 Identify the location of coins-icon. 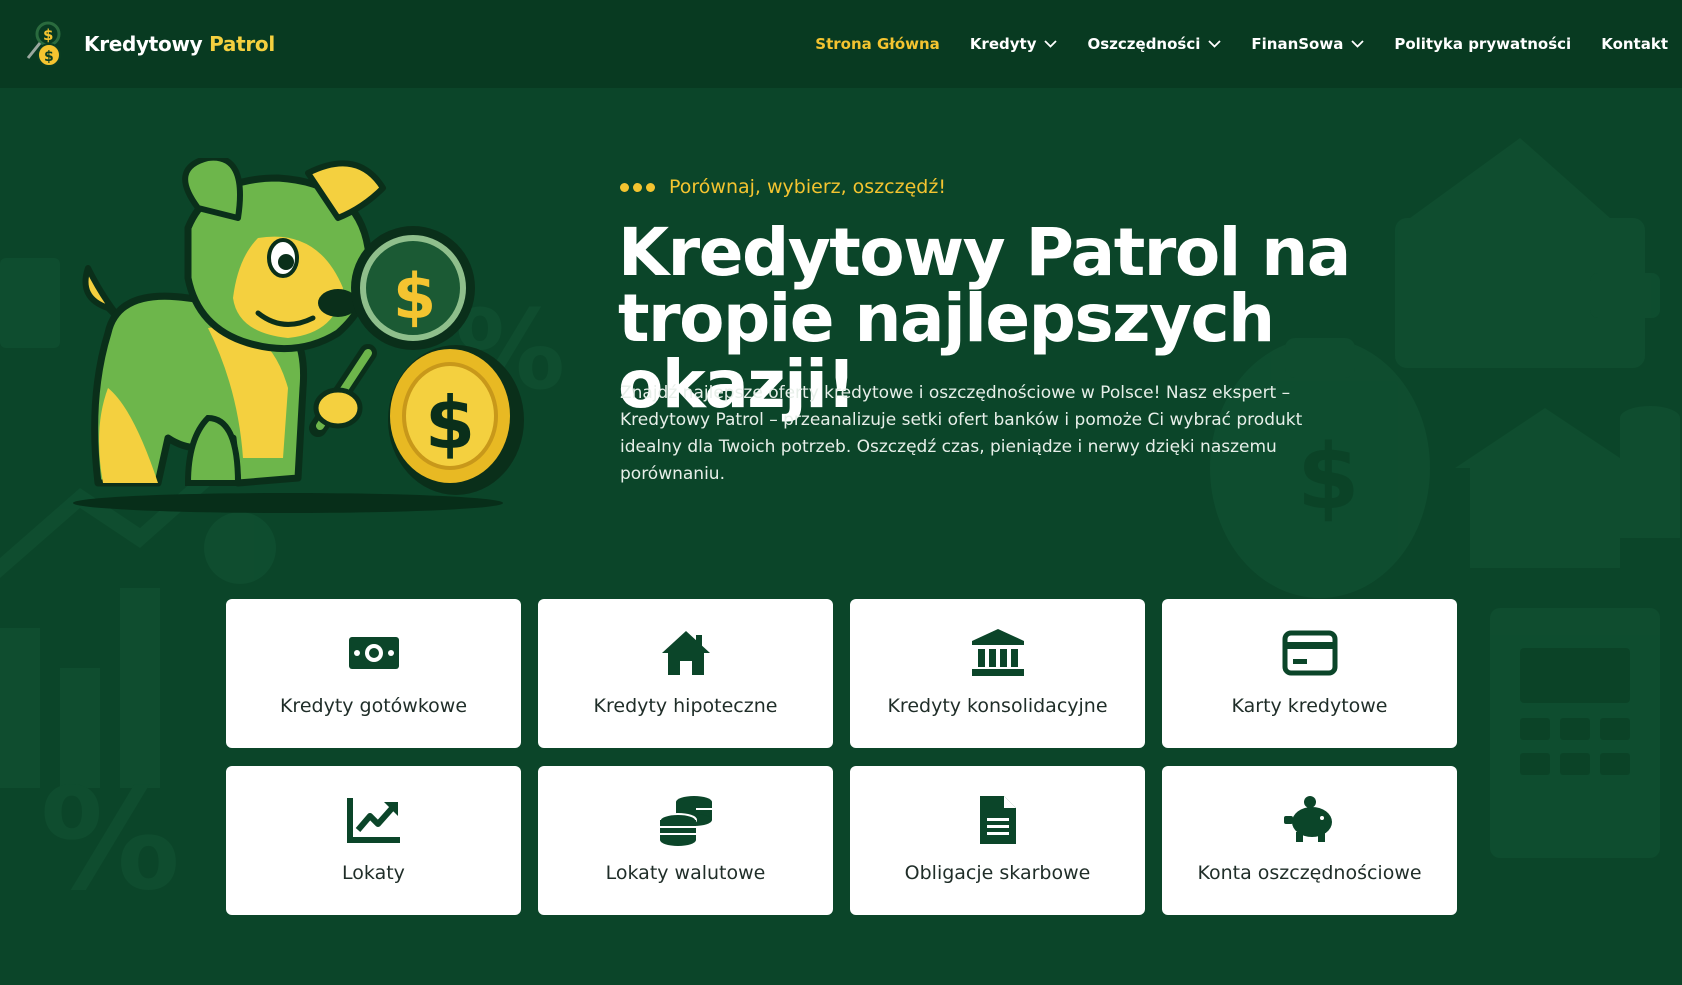
(686, 820).